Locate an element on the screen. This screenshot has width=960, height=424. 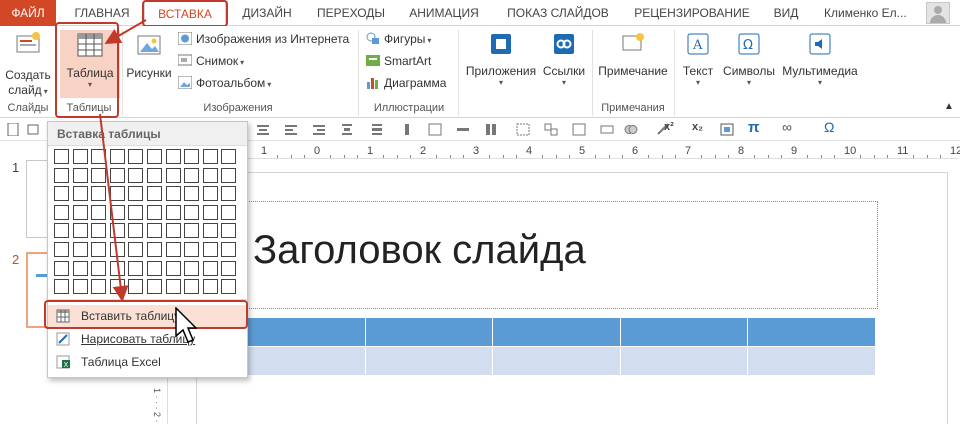
excel-table-menu-item: X Таблица Excel is located at coordinates (147, 362).